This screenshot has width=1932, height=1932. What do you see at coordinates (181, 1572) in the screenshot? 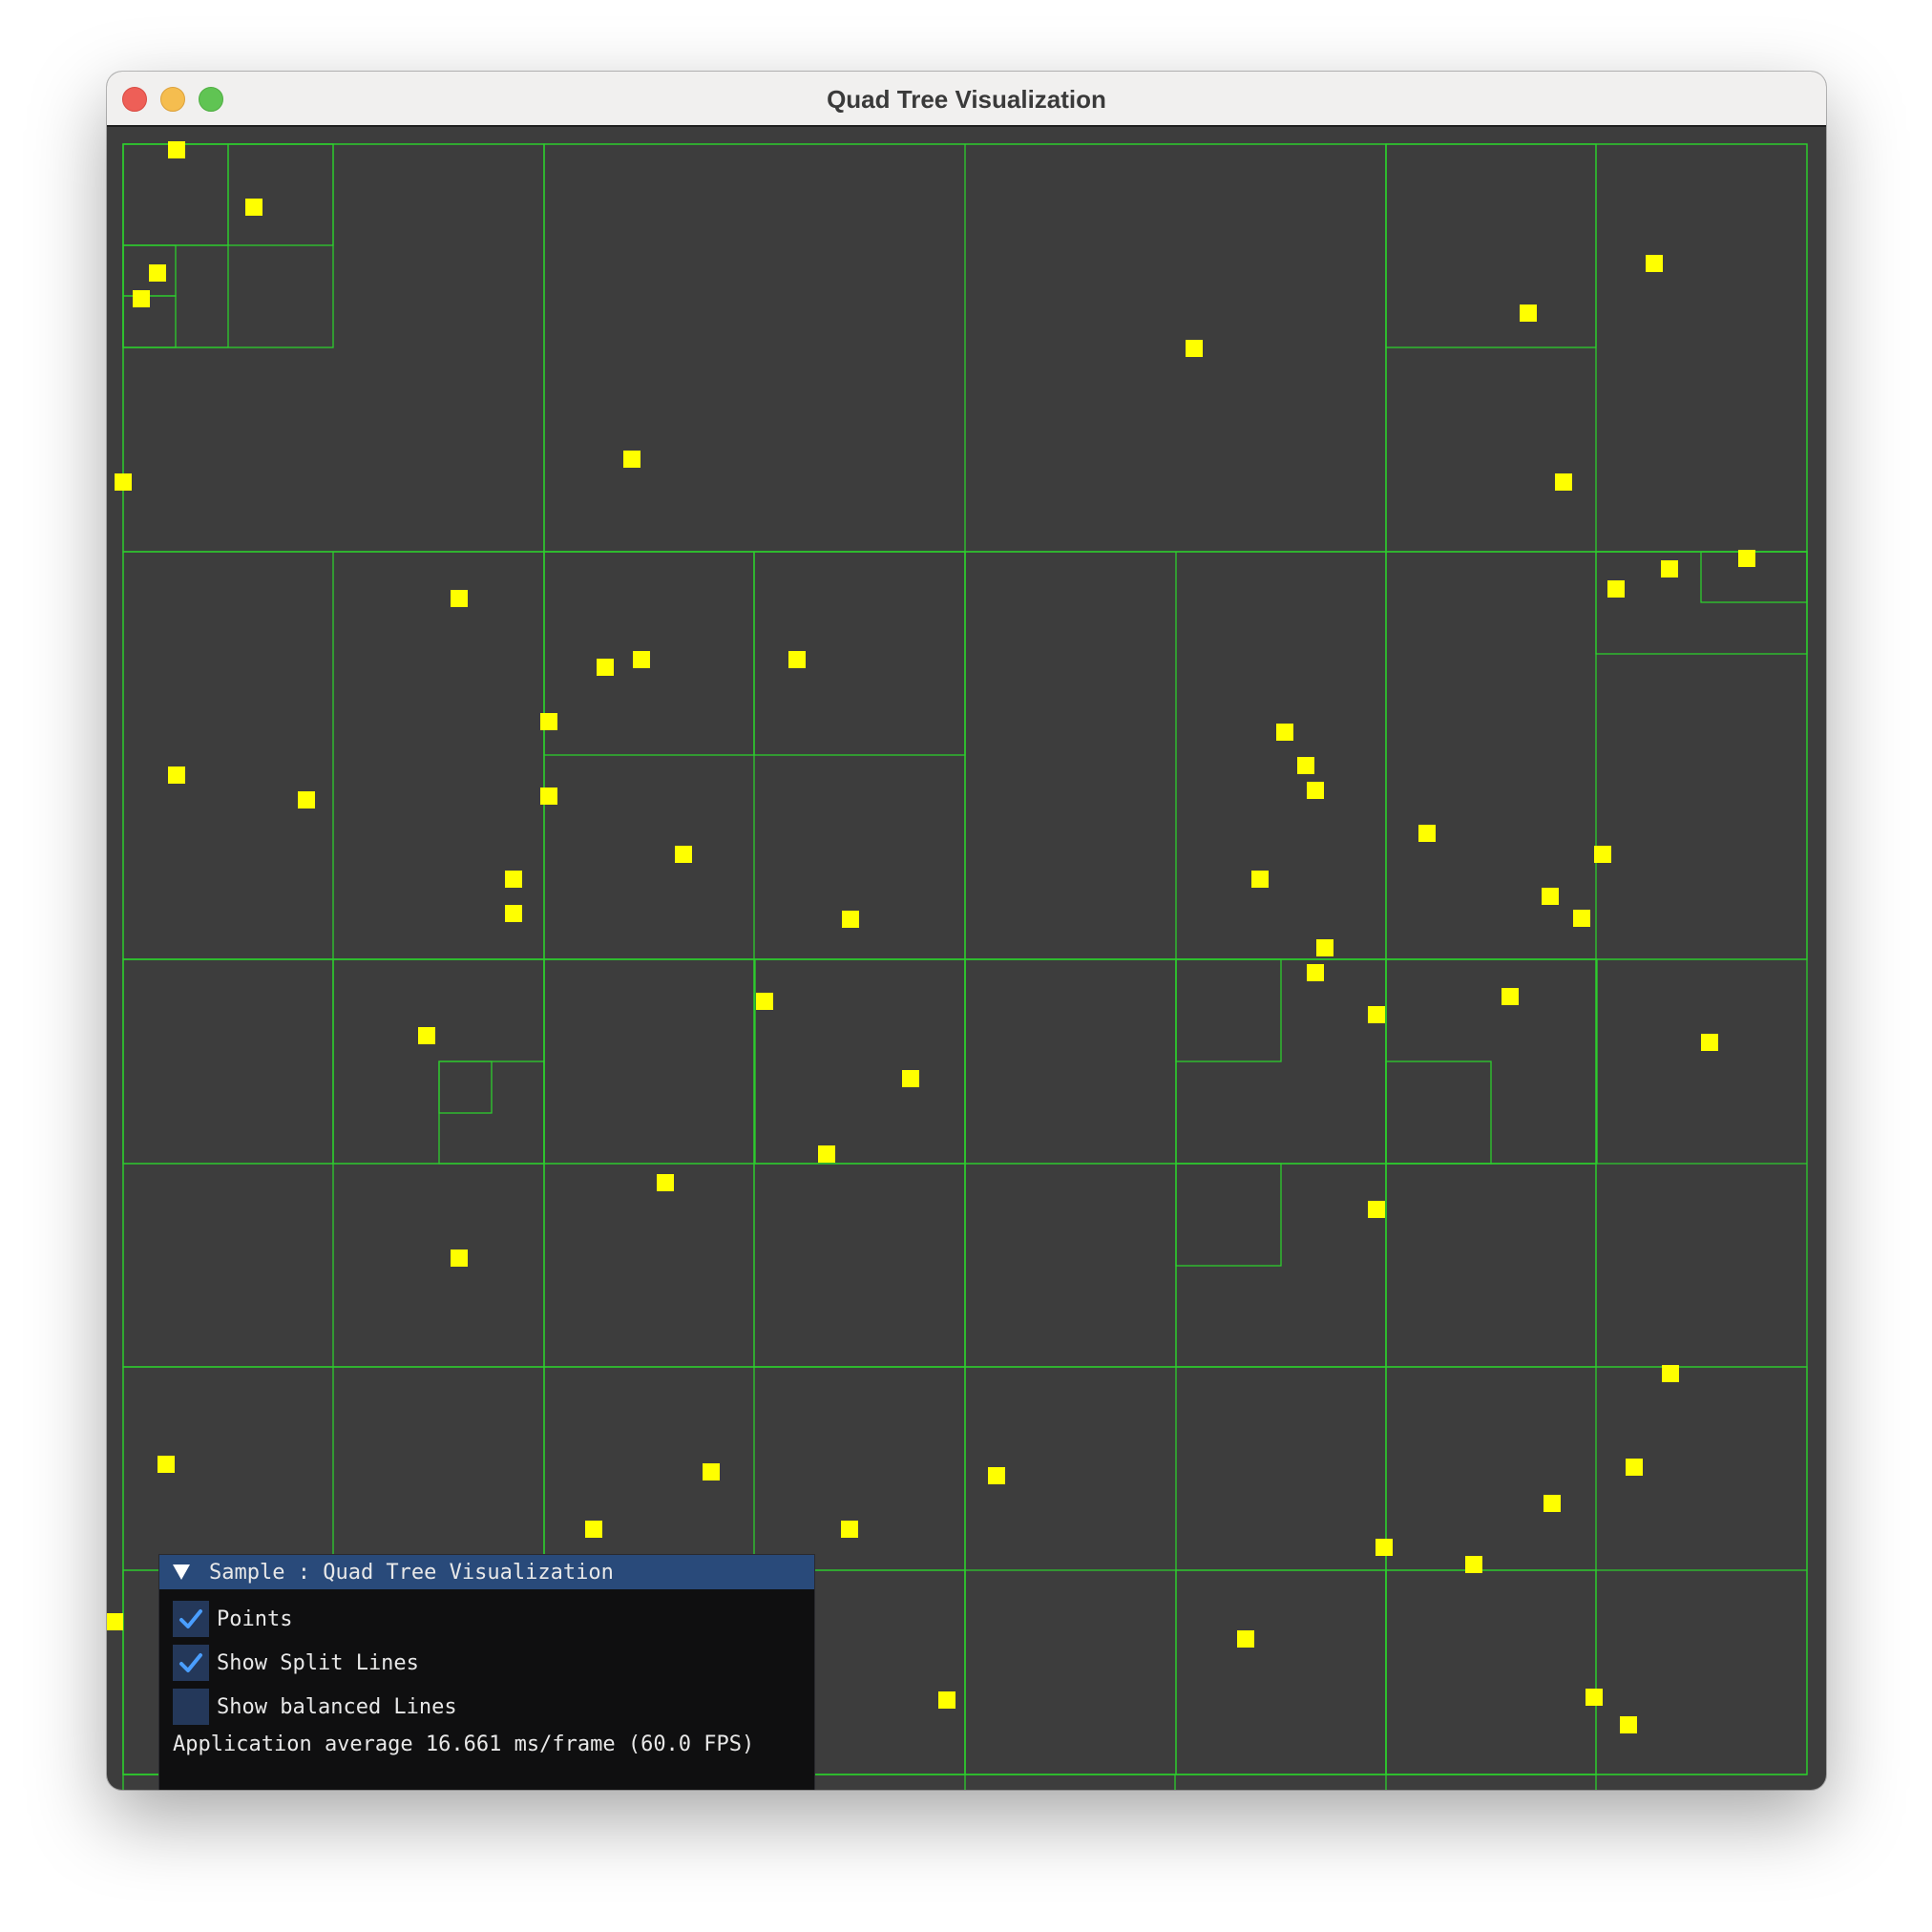
I see `collapse-arrow-icon` at bounding box center [181, 1572].